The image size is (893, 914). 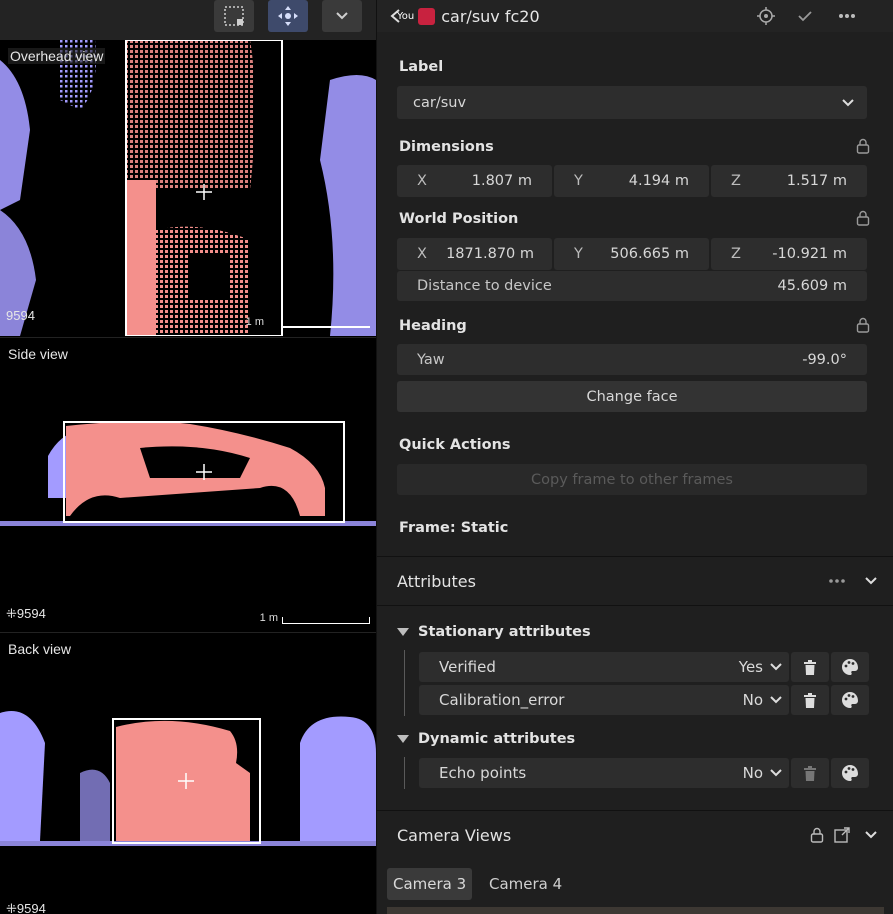 I want to click on yaw-label: Yaw, so click(x=431, y=359).